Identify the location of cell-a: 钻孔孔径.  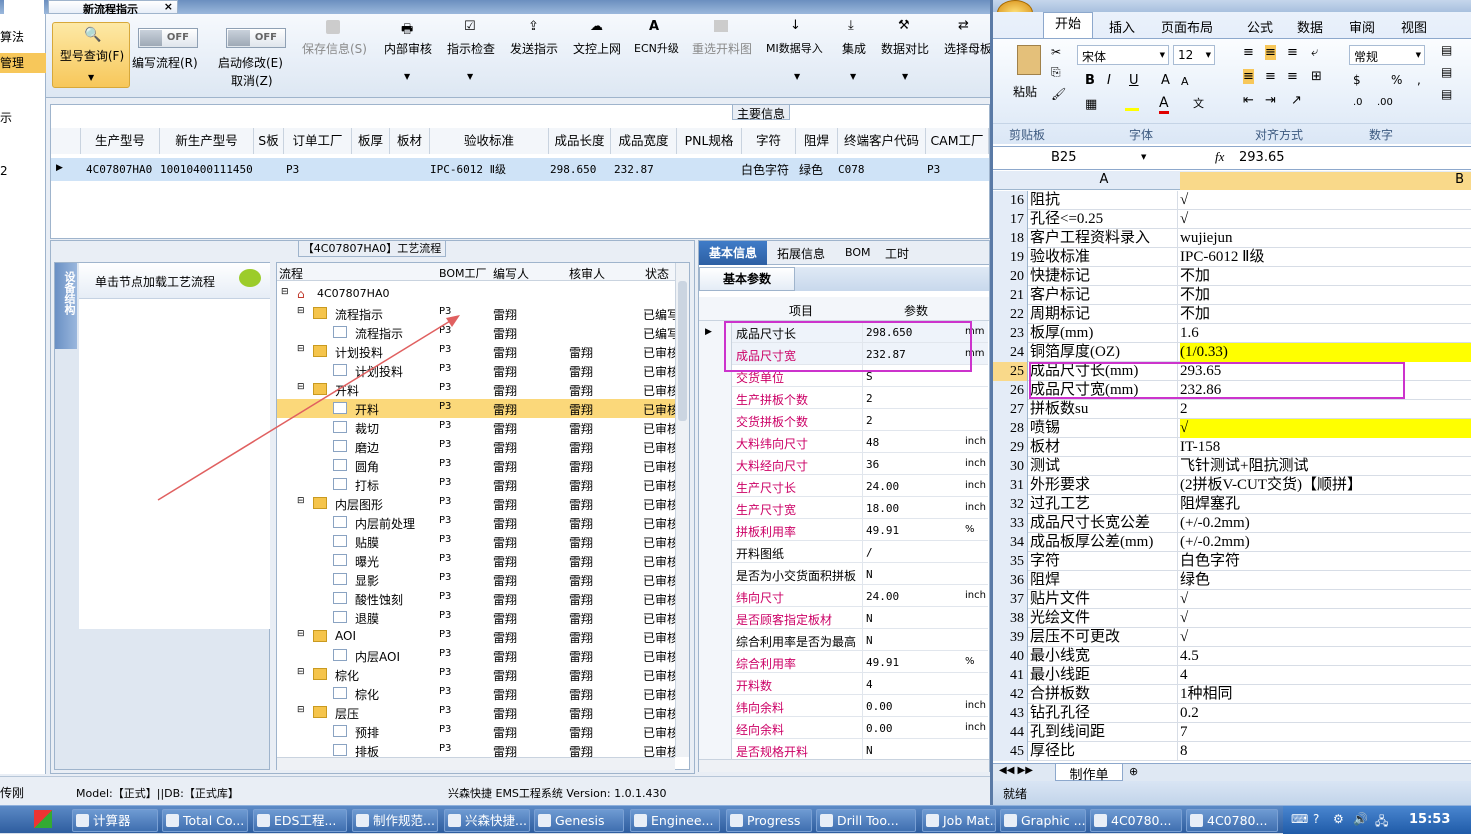
(1104, 713).